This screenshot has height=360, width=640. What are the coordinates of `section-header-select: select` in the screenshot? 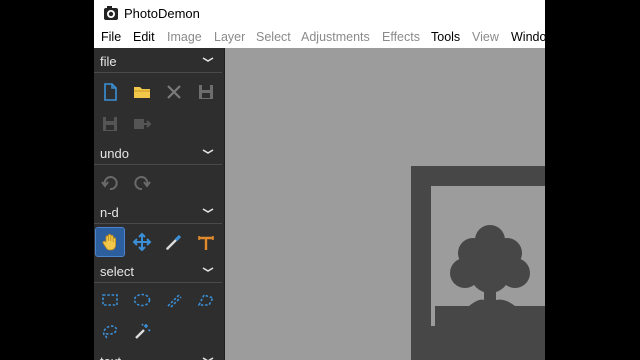 It's located at (158, 271).